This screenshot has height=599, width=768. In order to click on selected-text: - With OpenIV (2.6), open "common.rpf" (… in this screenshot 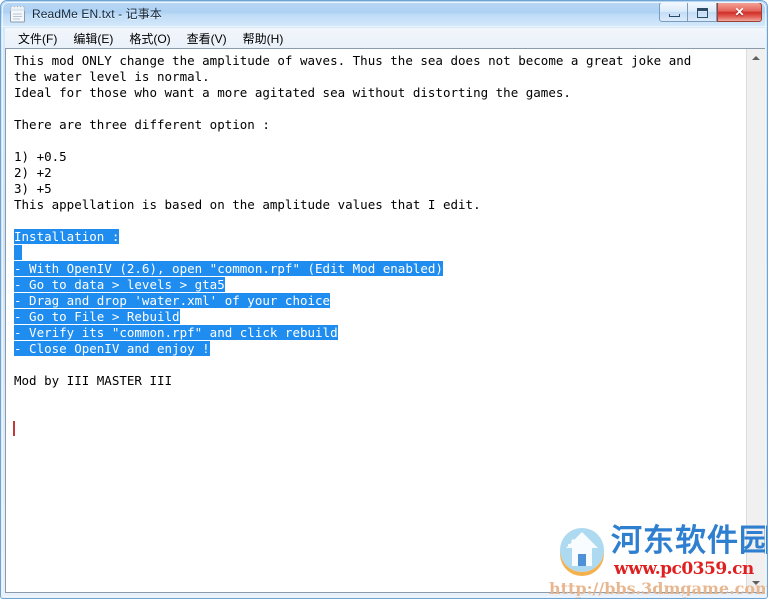, I will do `click(228, 268)`.